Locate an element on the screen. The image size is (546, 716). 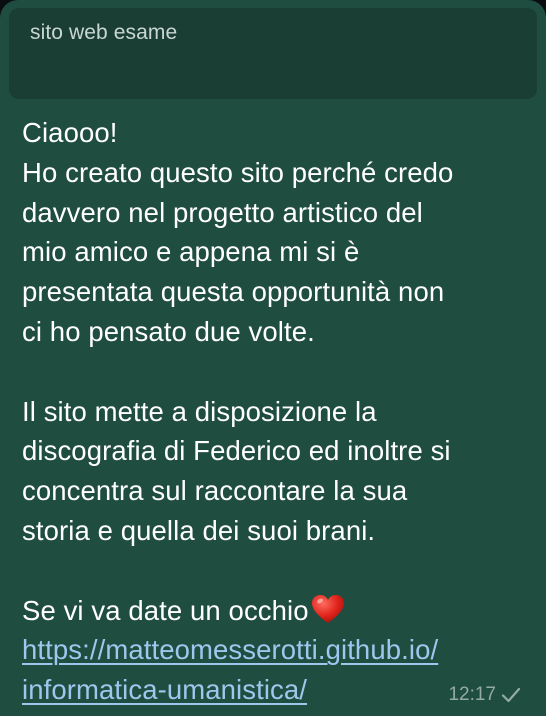
message-line: mio amico e appena mi si è is located at coordinates (191, 252).